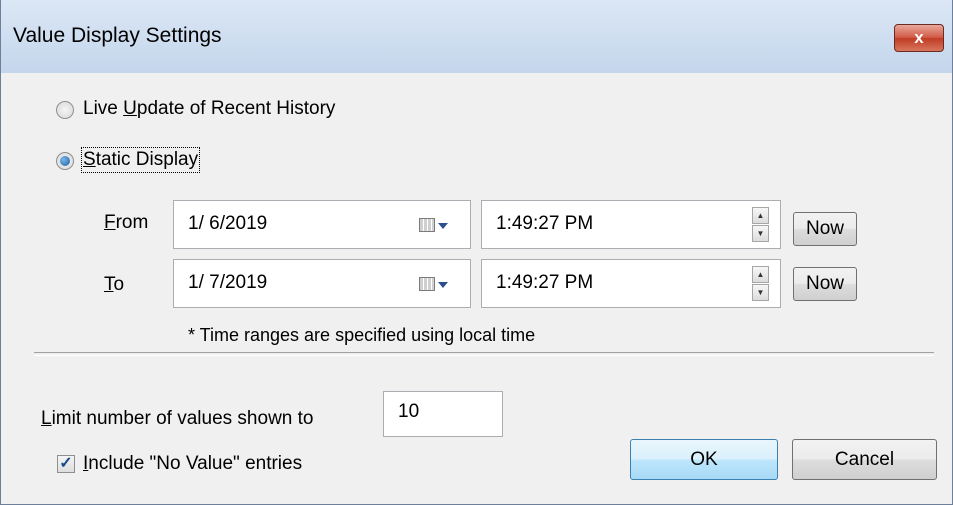  I want to click on to-label: To, so click(114, 285).